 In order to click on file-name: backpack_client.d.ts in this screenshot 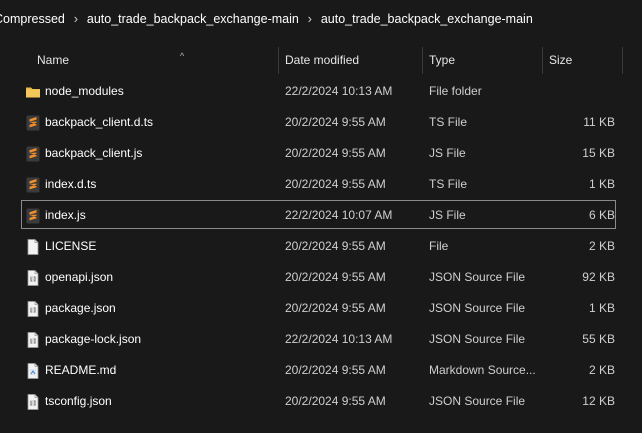, I will do `click(99, 122)`.